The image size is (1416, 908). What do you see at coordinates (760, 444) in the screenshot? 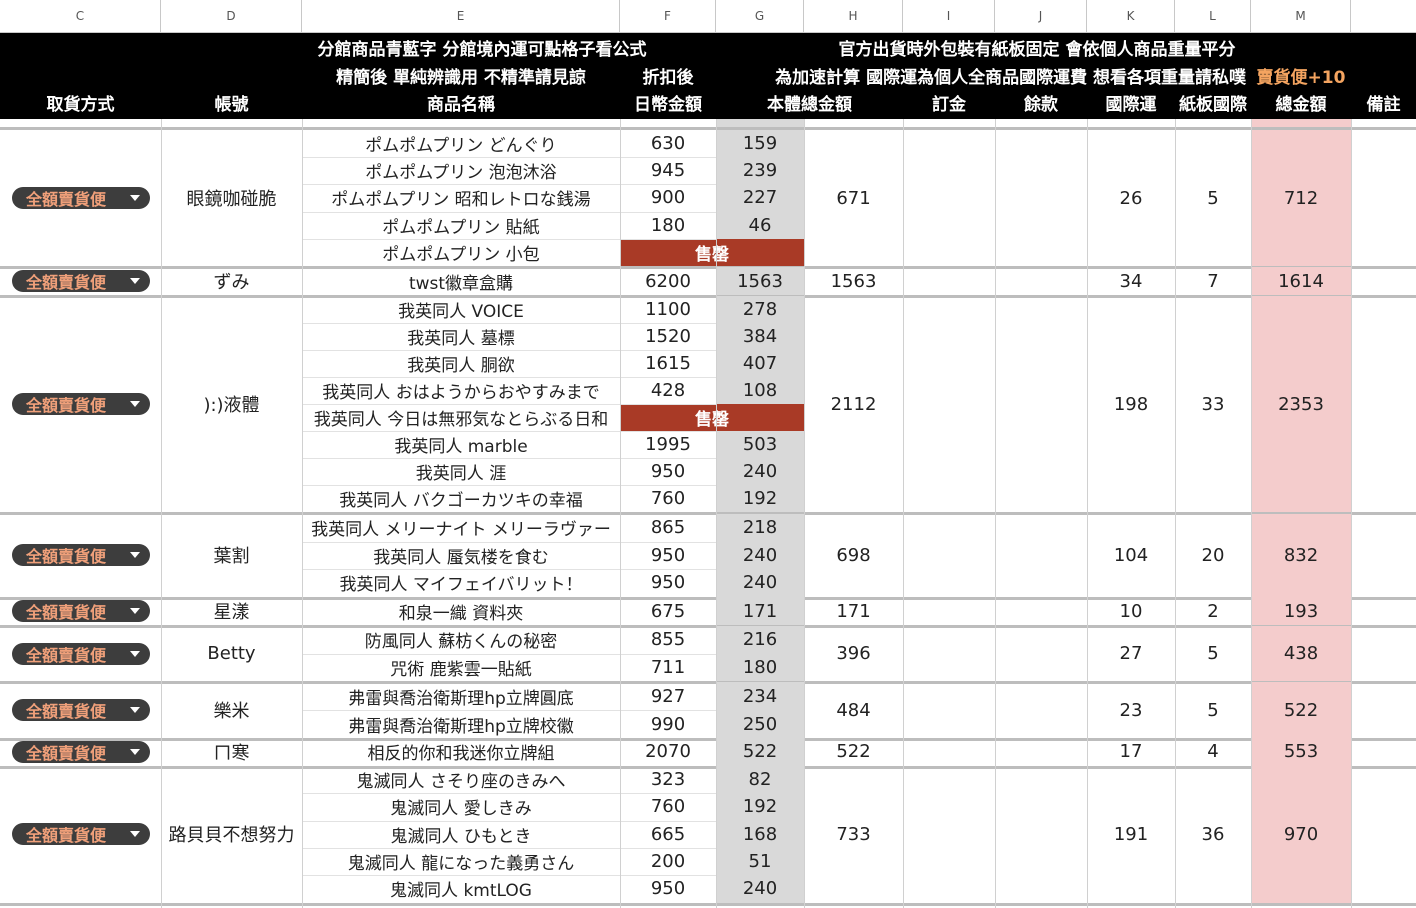
I see `discounted-price-cell: 503` at bounding box center [760, 444].